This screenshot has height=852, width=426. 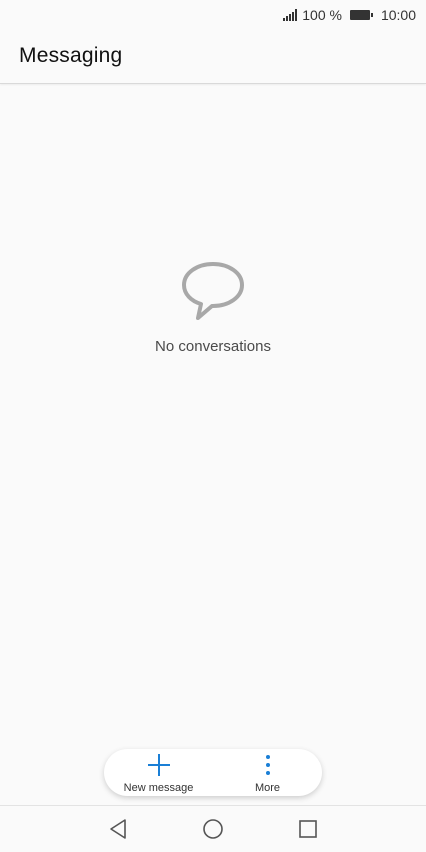 I want to click on new-message-button: New message, so click(x=158, y=772).